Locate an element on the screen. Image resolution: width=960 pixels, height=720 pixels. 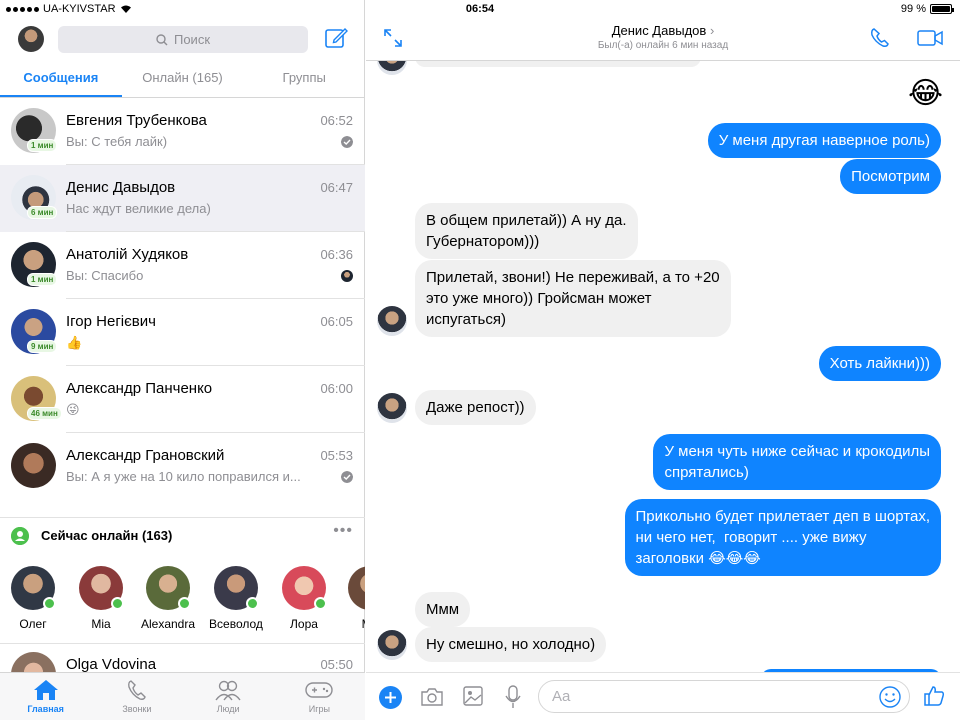
status-bar: UA-KYIVSTAR 06:54 99 % is located at coordinates (480, 10).